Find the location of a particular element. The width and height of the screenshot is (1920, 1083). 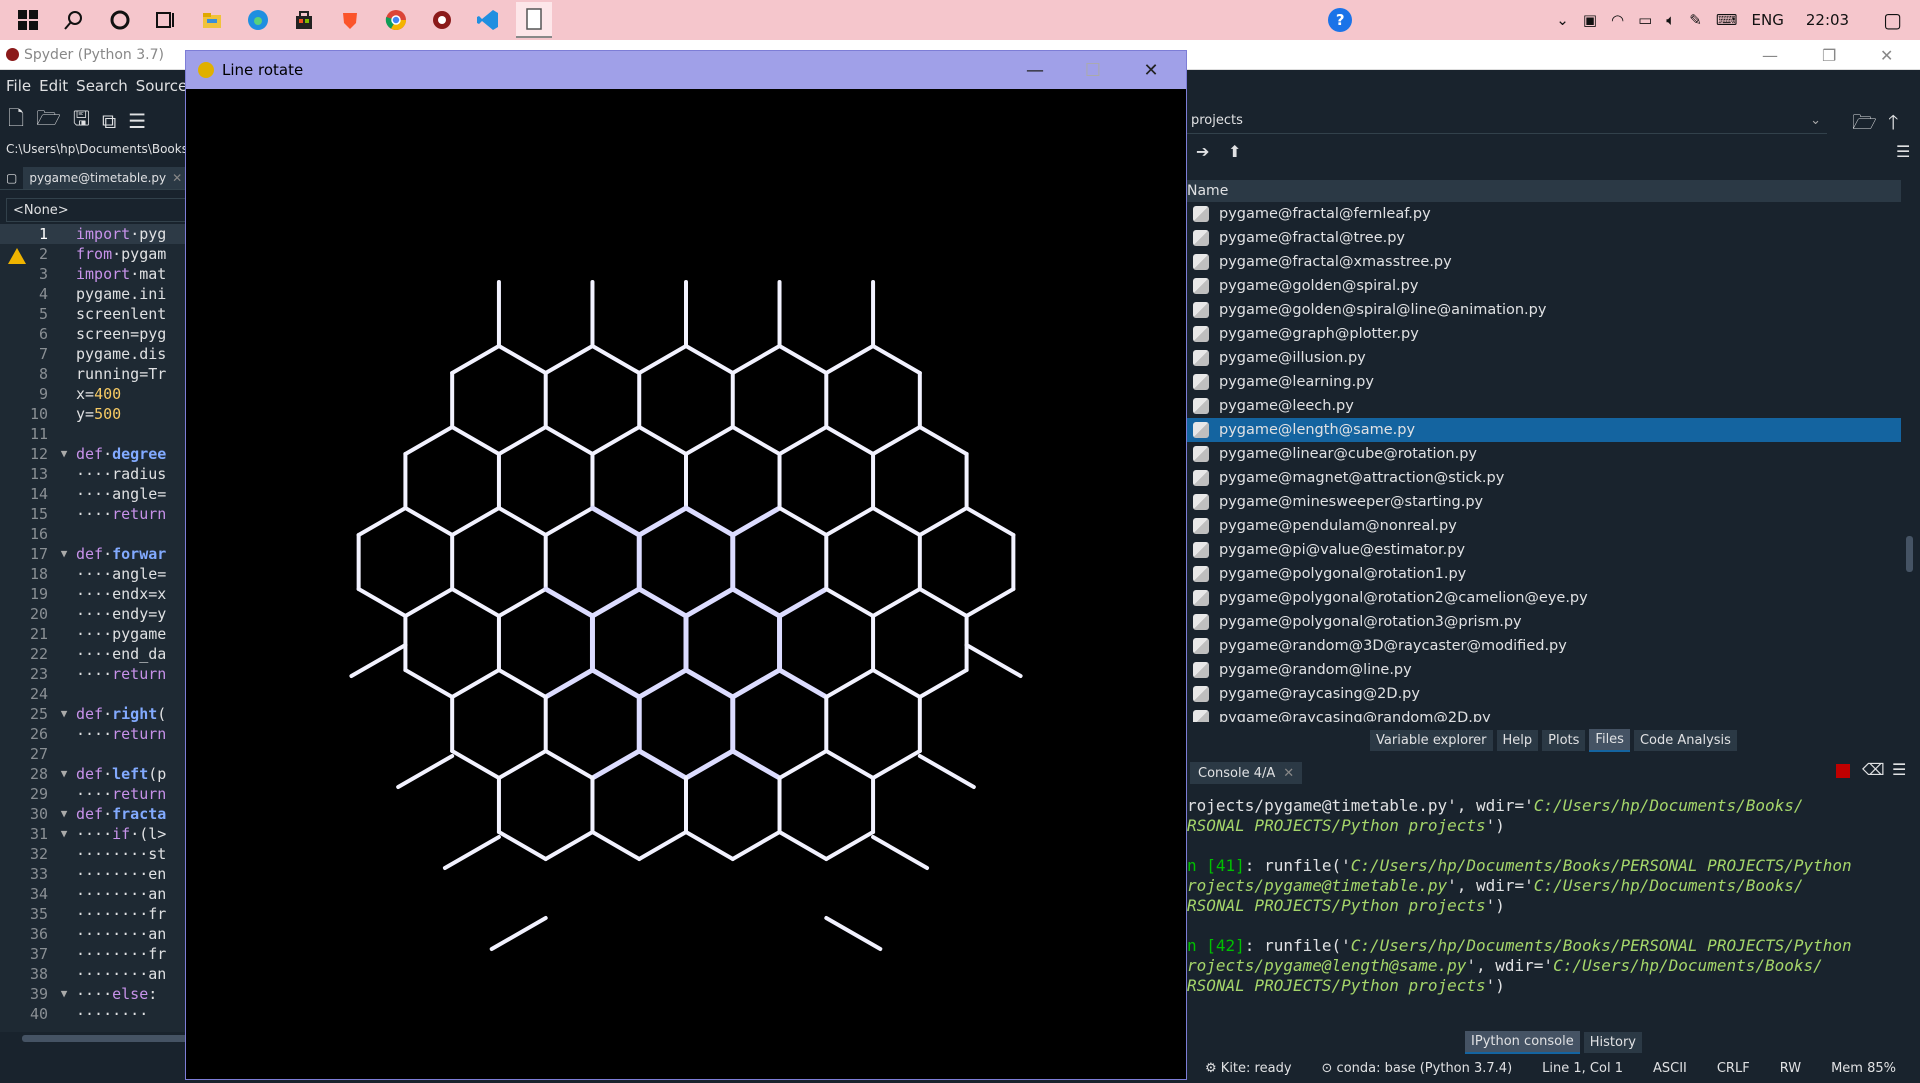

tab-ipython-console: IPython console is located at coordinates (1522, 1042).